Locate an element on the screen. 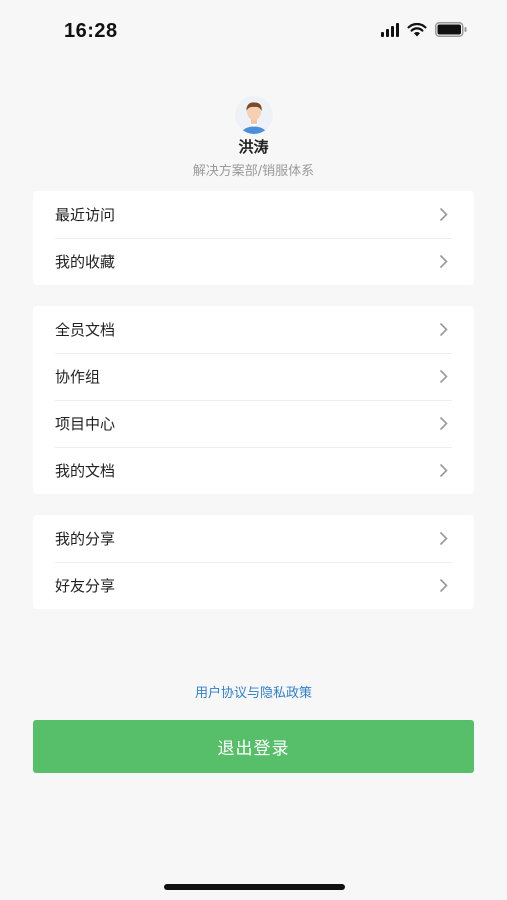 The image size is (507, 900). menu-item-label: 最近访问 is located at coordinates (85, 215).